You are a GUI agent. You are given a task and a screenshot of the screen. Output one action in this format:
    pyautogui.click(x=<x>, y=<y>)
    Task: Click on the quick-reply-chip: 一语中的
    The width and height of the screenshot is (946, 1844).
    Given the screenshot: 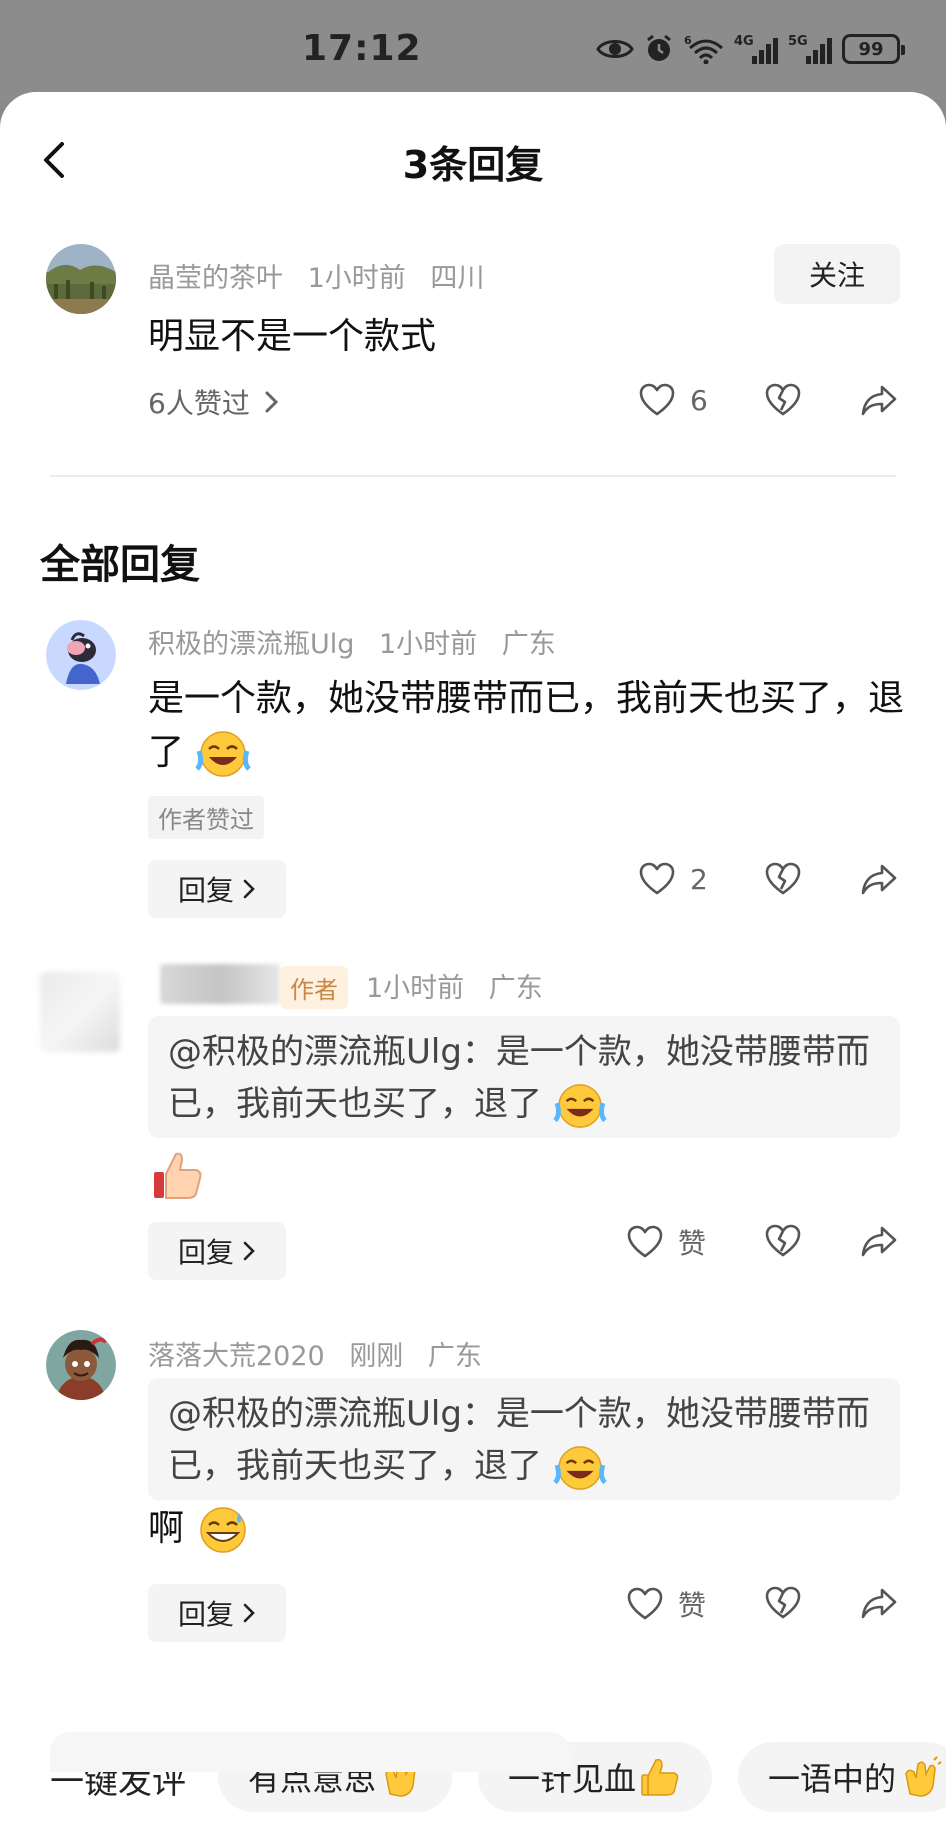 What is the action you would take?
    pyautogui.click(x=842, y=1777)
    